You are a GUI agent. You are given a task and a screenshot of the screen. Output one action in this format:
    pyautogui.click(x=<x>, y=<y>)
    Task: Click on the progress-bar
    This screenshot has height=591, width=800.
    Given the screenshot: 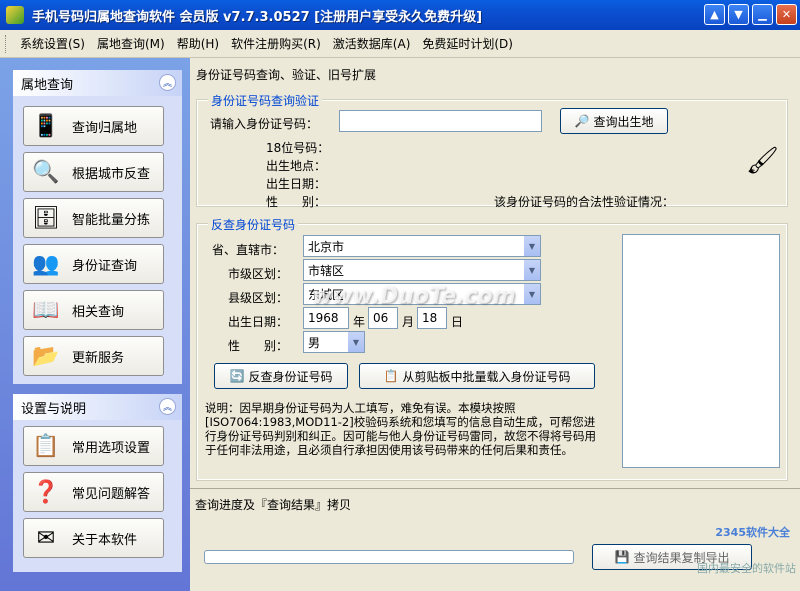 What is the action you would take?
    pyautogui.click(x=389, y=557)
    